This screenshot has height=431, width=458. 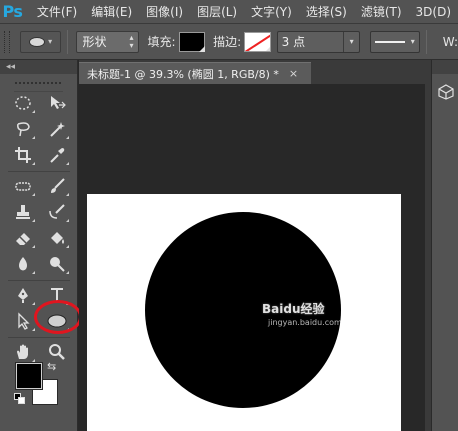 I want to click on document-tab-title: 未标题-1 @ 39.3% (椭圆 1, RGB/8) *, so click(x=183, y=74).